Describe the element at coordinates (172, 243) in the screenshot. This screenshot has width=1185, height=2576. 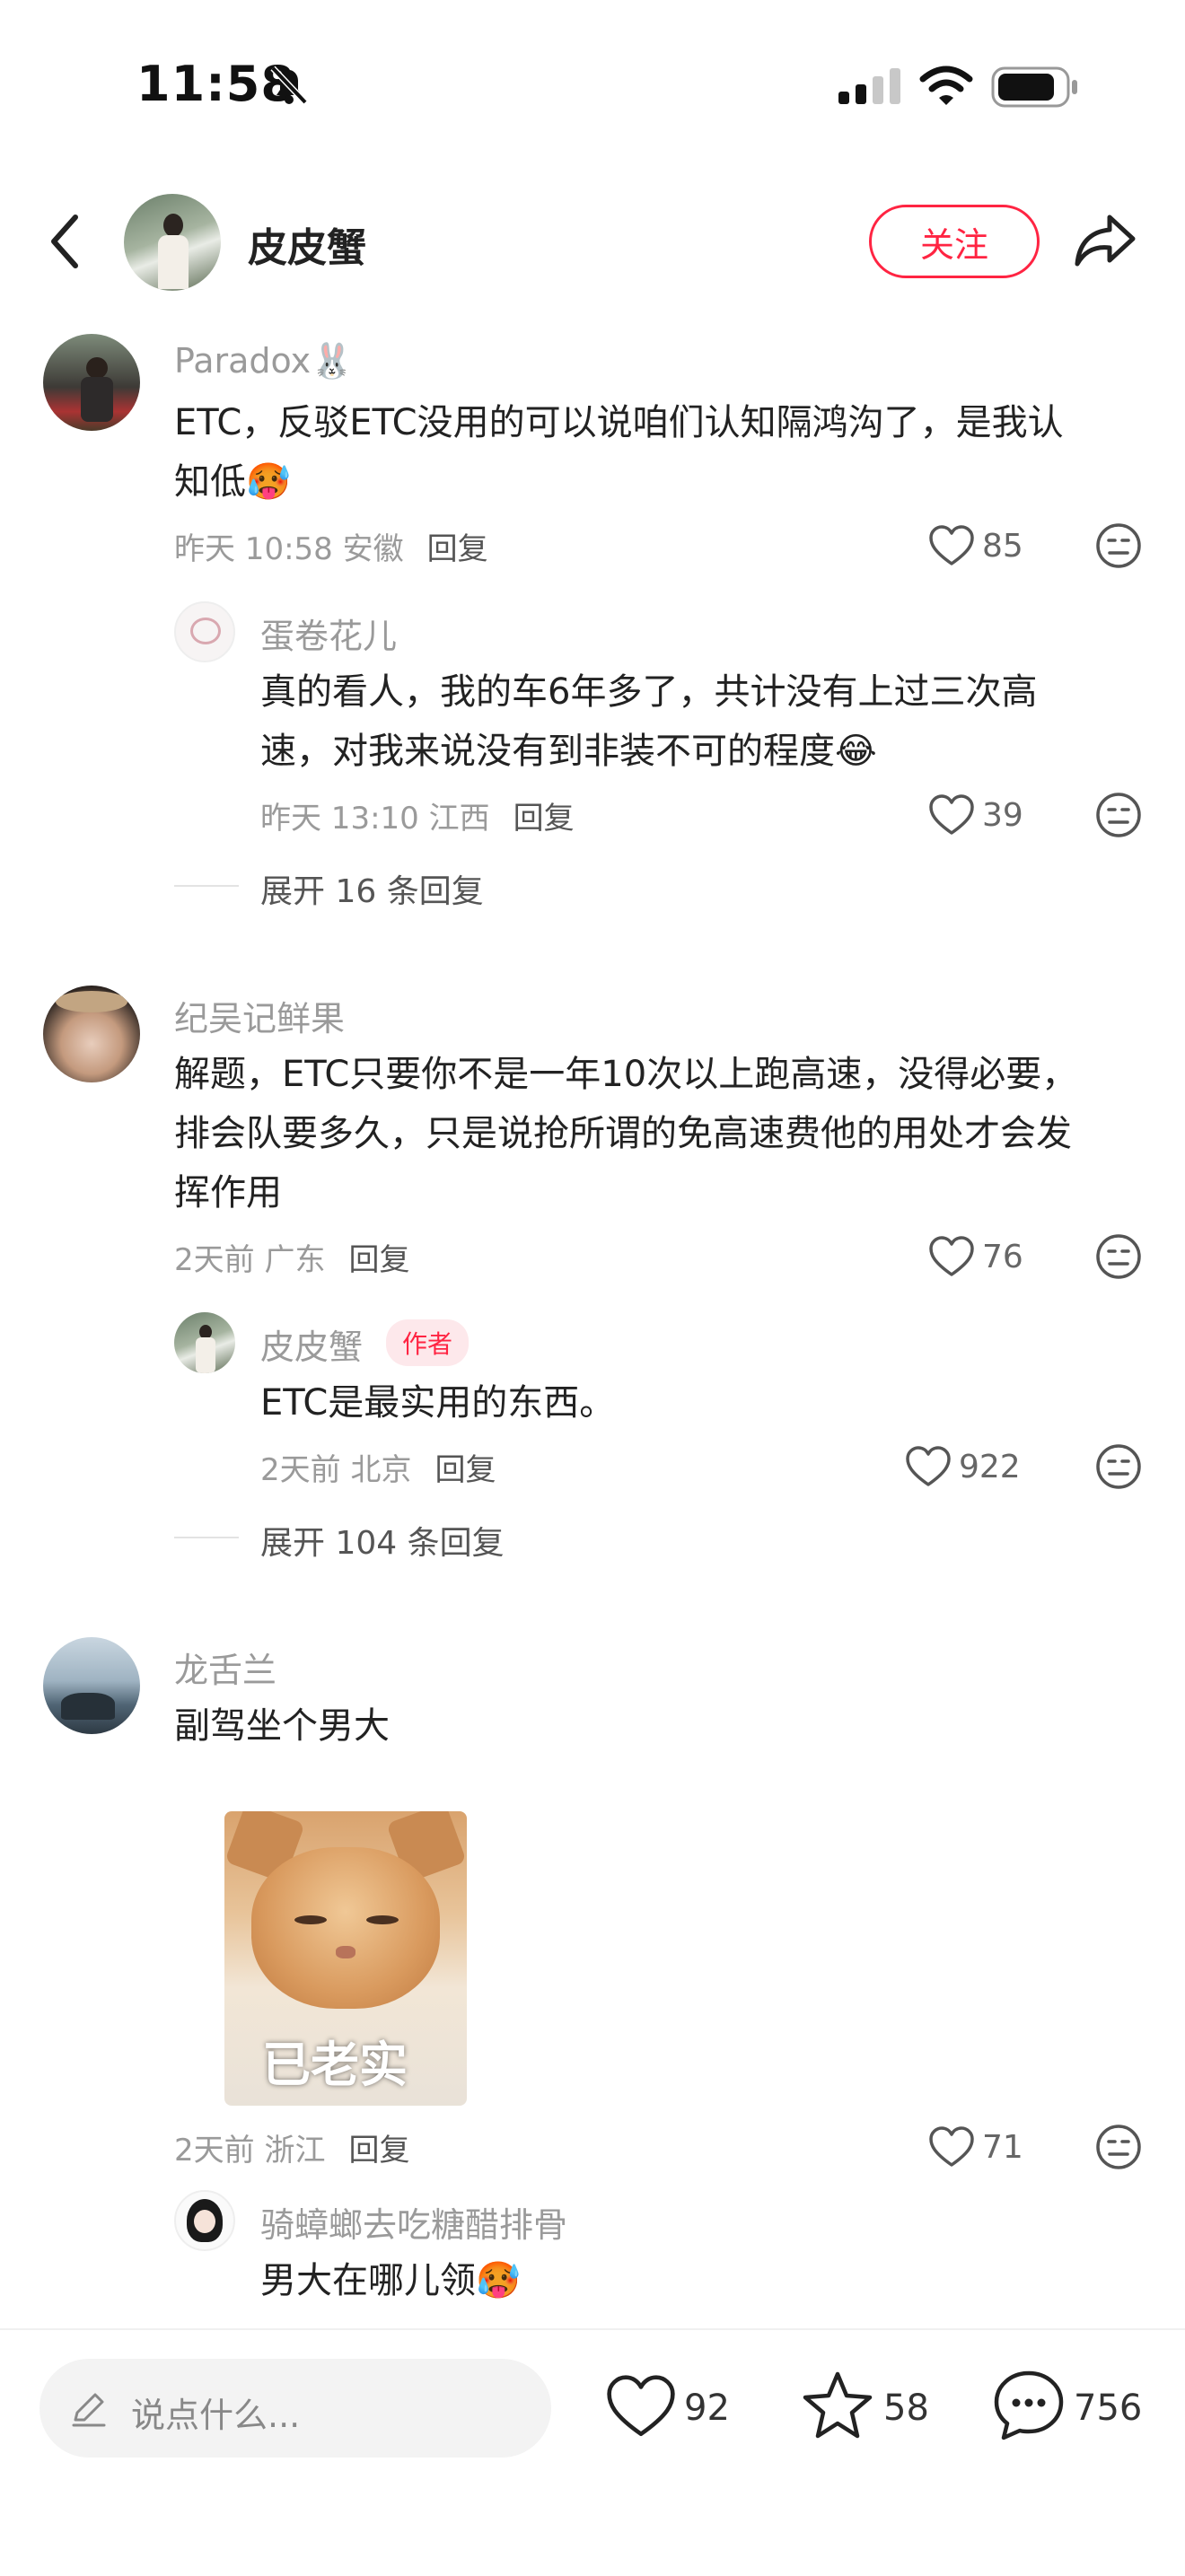
I see `author-avatar` at that location.